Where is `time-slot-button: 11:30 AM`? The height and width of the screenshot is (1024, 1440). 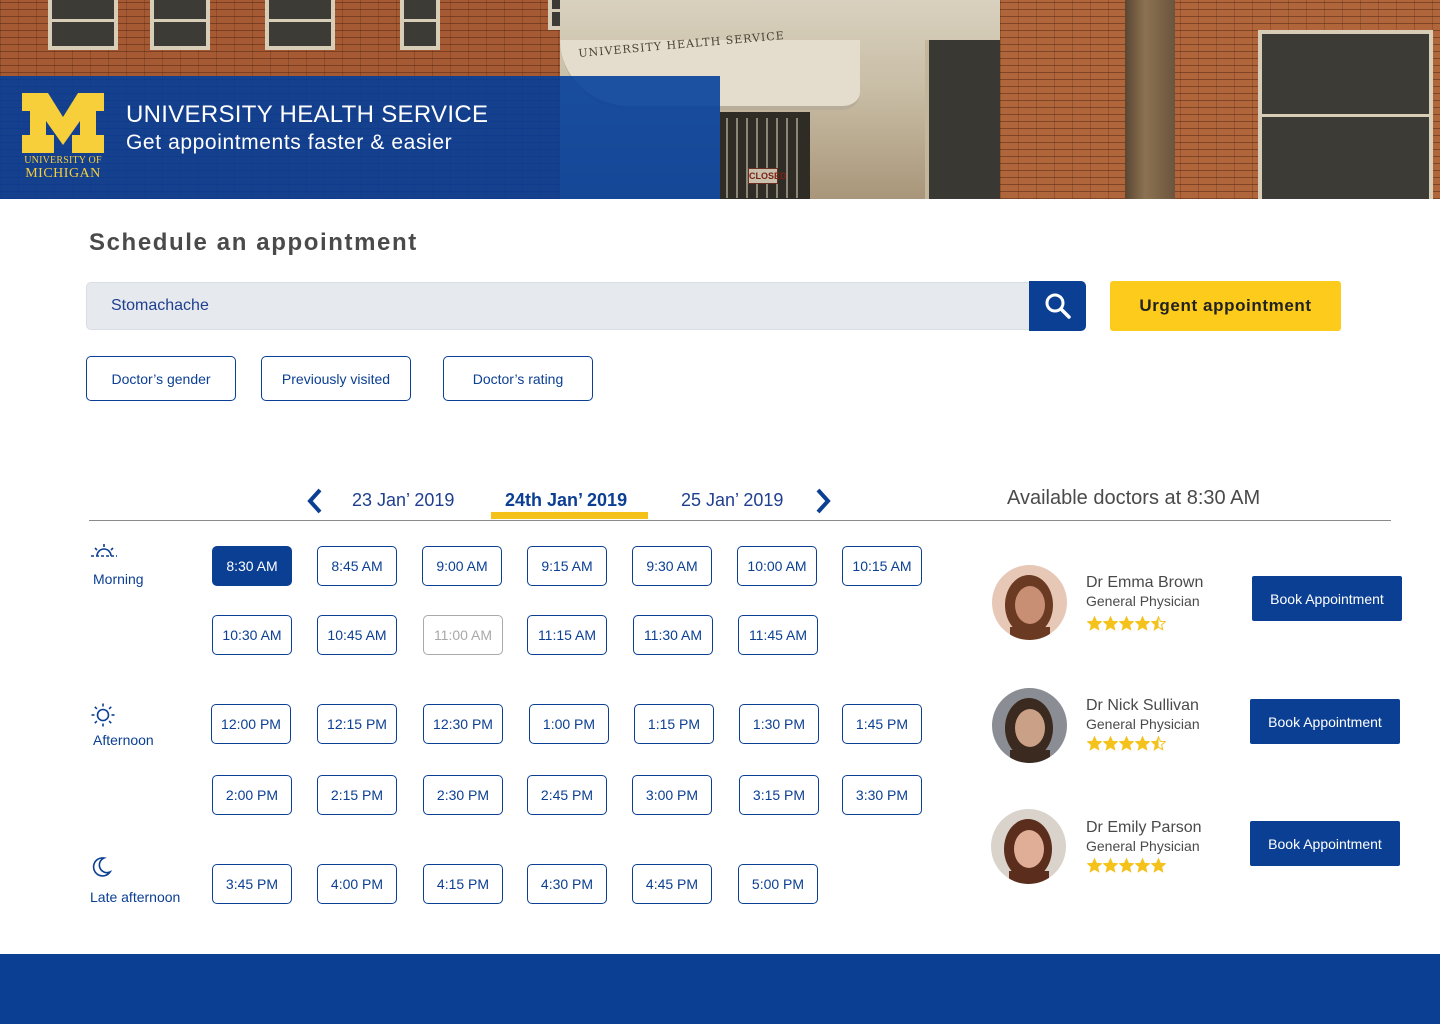 time-slot-button: 11:30 AM is located at coordinates (673, 635).